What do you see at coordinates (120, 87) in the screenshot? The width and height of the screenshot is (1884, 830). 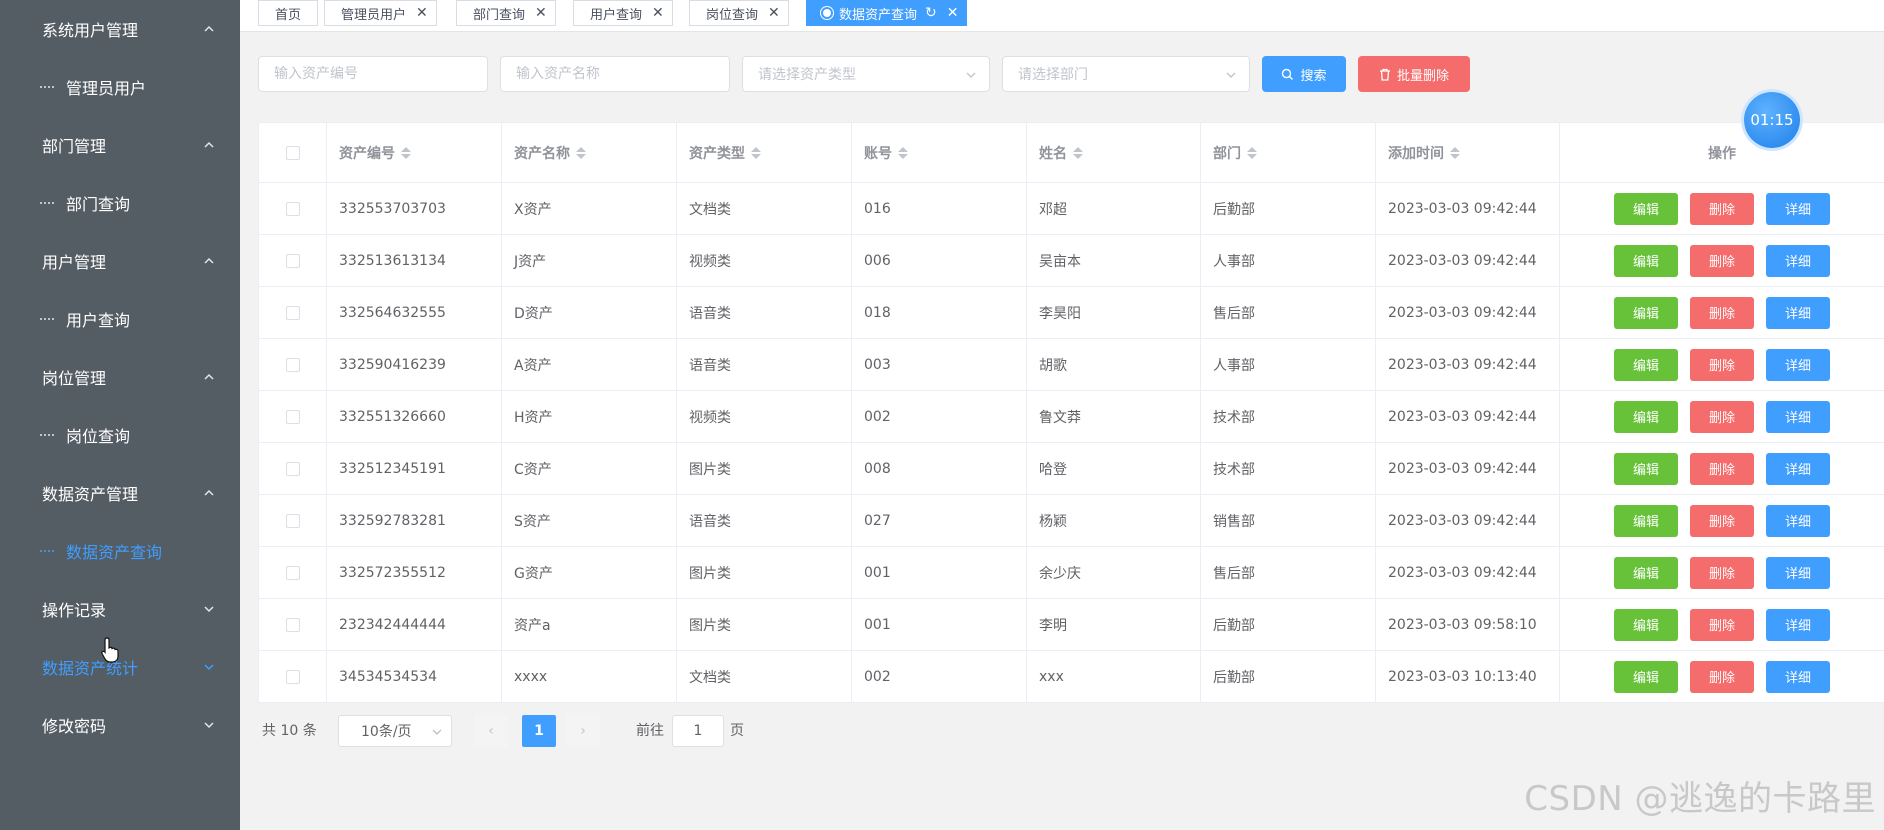 I see `sidebar-item-0-0: 管理员用户` at bounding box center [120, 87].